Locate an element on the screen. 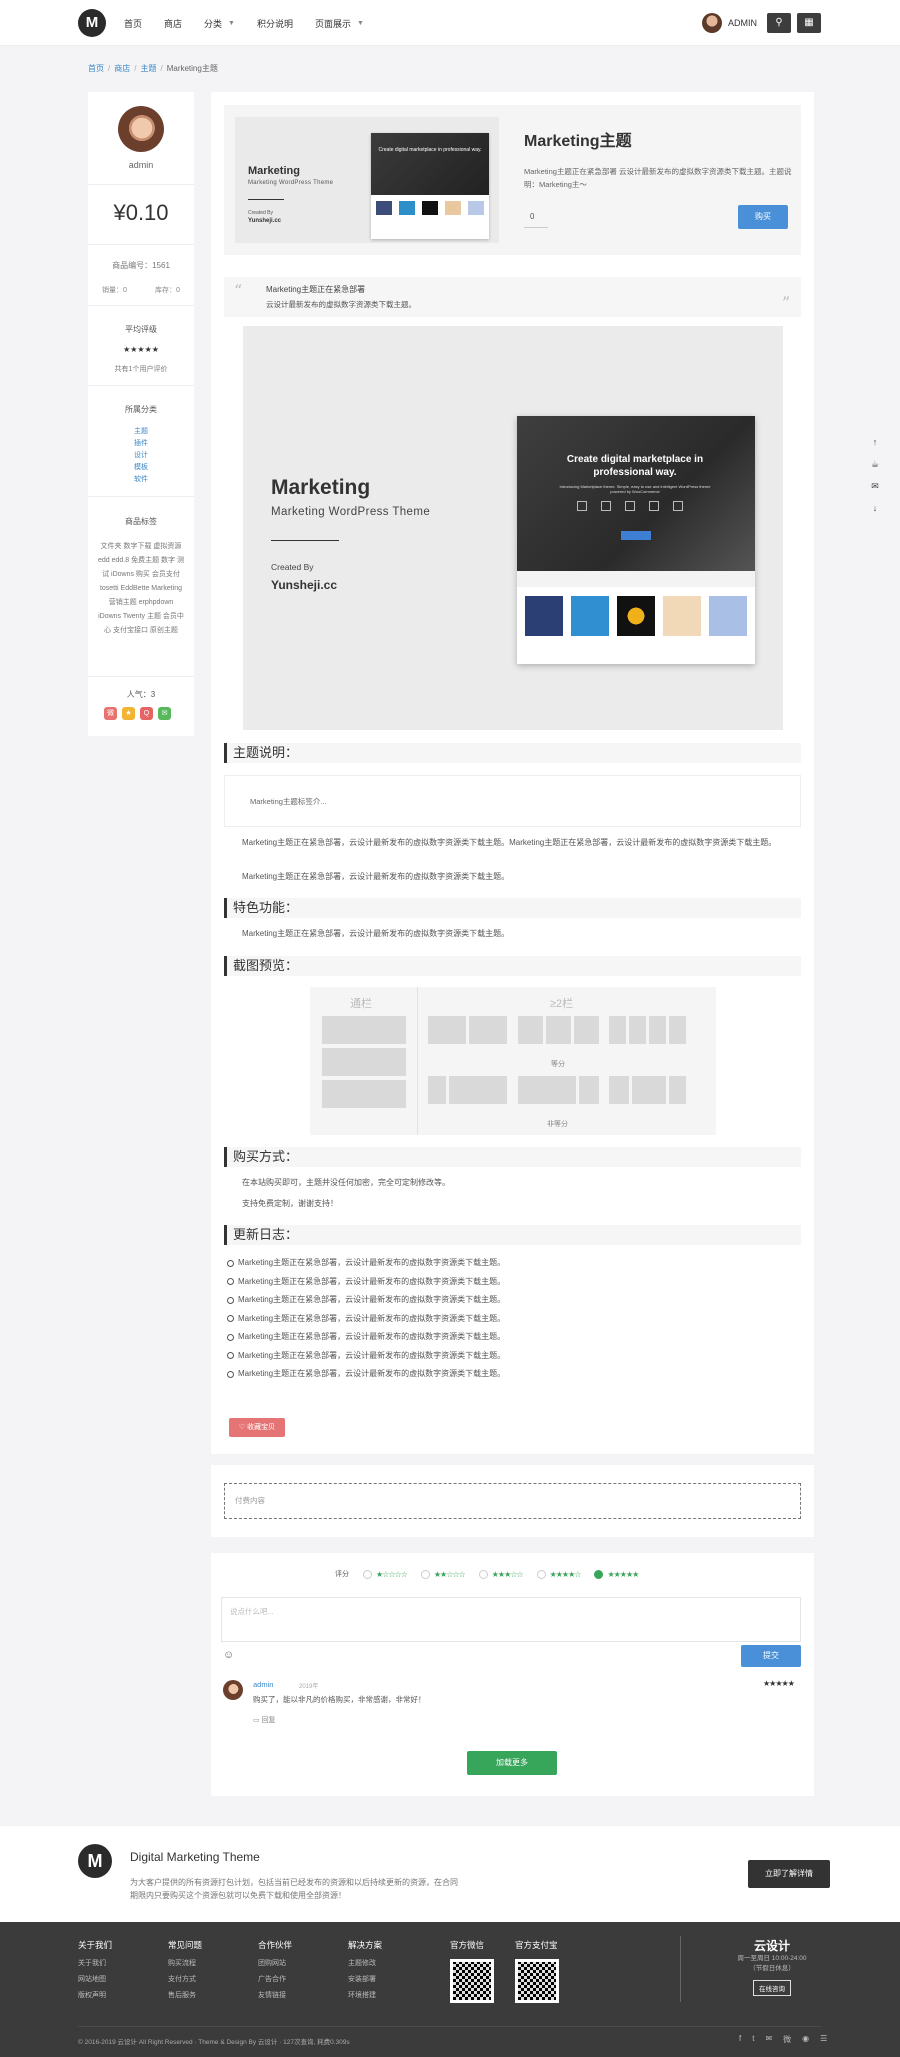  footer-link: 团购网站 is located at coordinates (275, 1964).